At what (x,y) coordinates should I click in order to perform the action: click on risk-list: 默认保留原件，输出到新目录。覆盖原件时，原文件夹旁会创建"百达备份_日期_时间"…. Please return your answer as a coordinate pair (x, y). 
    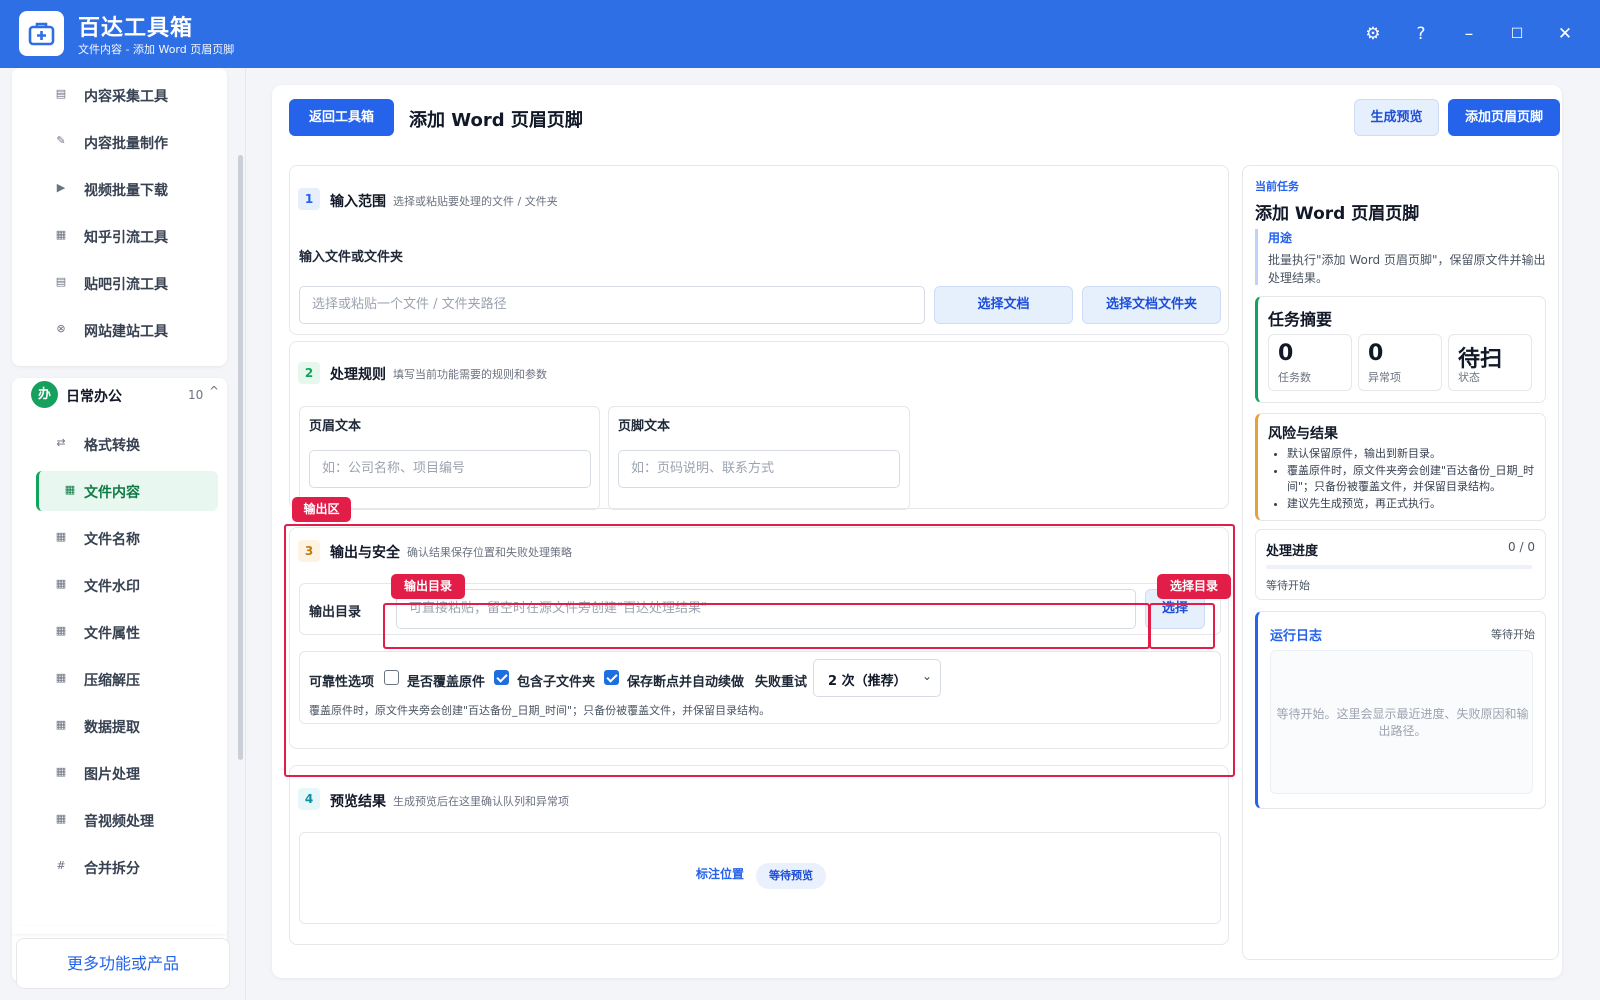
    Looking at the image, I should click on (1418, 479).